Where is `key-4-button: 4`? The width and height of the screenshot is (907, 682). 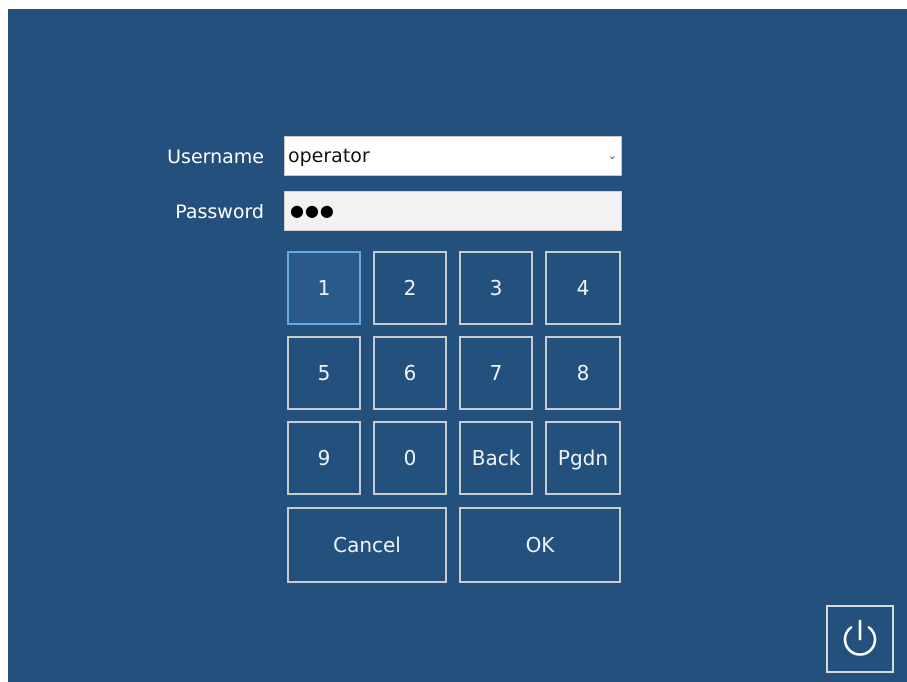
key-4-button: 4 is located at coordinates (583, 288).